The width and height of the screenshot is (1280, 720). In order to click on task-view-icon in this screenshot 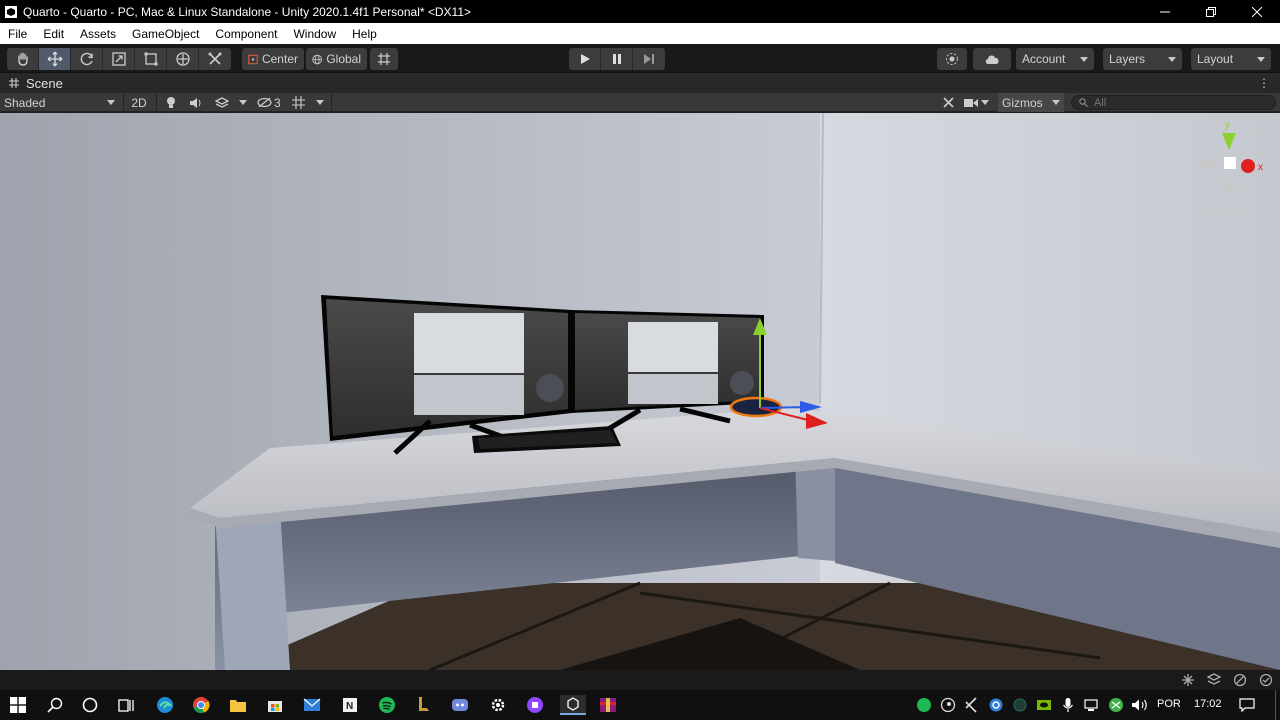, I will do `click(126, 705)`.